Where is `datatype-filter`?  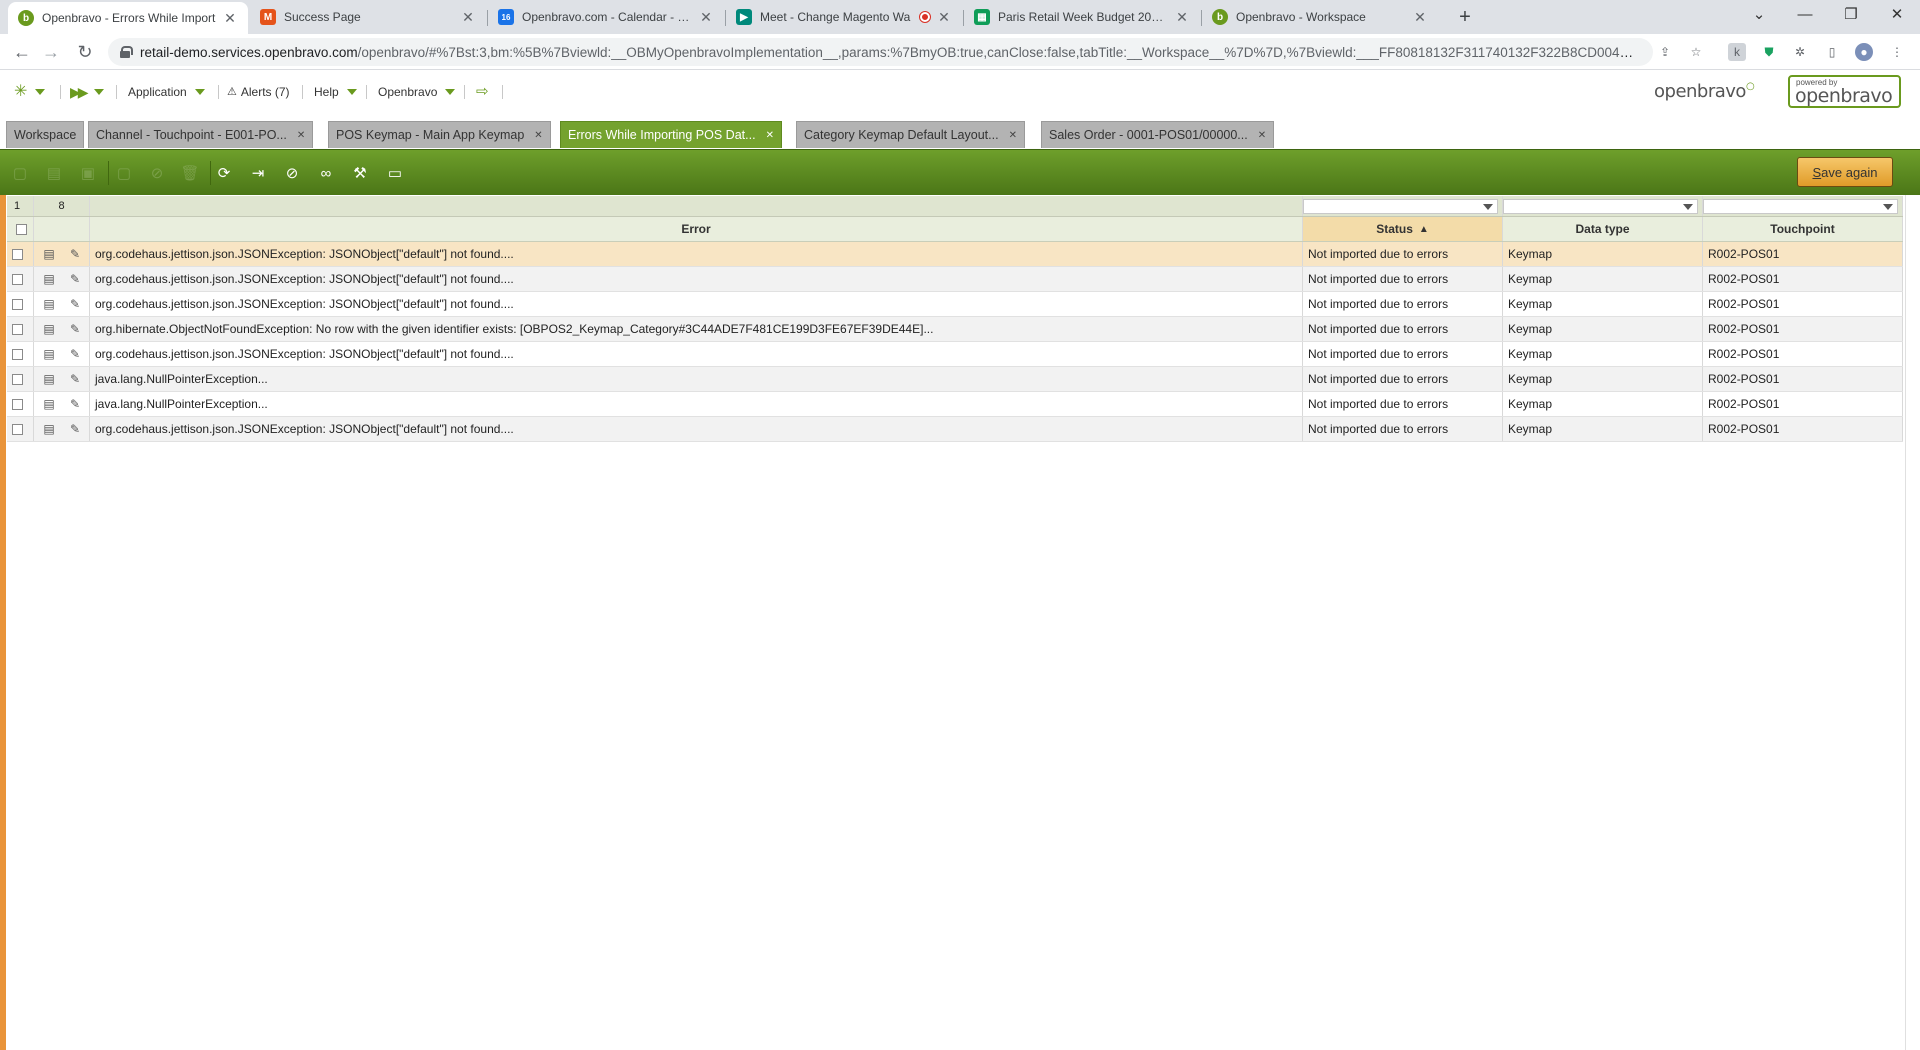
datatype-filter is located at coordinates (1603, 206).